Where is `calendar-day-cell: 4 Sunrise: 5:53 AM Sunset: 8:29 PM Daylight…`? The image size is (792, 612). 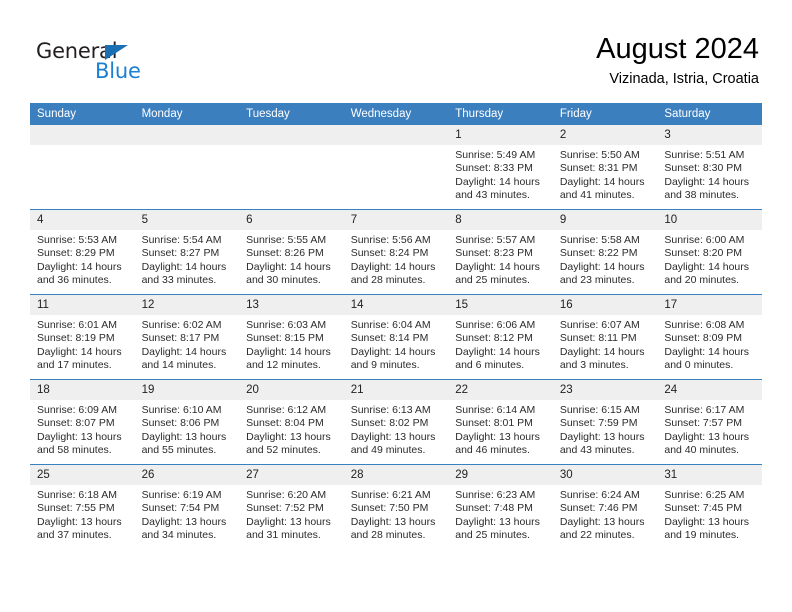 calendar-day-cell: 4 Sunrise: 5:53 AM Sunset: 8:29 PM Daylight… is located at coordinates (82, 252).